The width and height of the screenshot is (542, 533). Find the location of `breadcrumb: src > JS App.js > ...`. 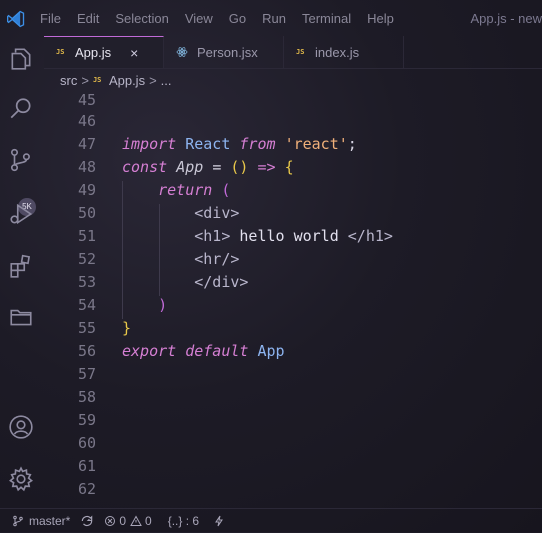

breadcrumb: src > JS App.js > ... is located at coordinates (116, 80).